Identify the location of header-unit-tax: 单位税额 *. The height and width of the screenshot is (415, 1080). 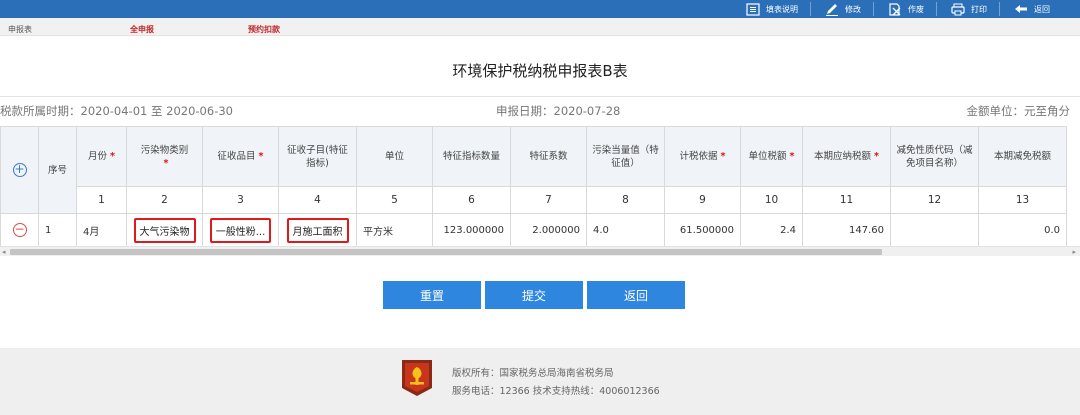
(771, 156).